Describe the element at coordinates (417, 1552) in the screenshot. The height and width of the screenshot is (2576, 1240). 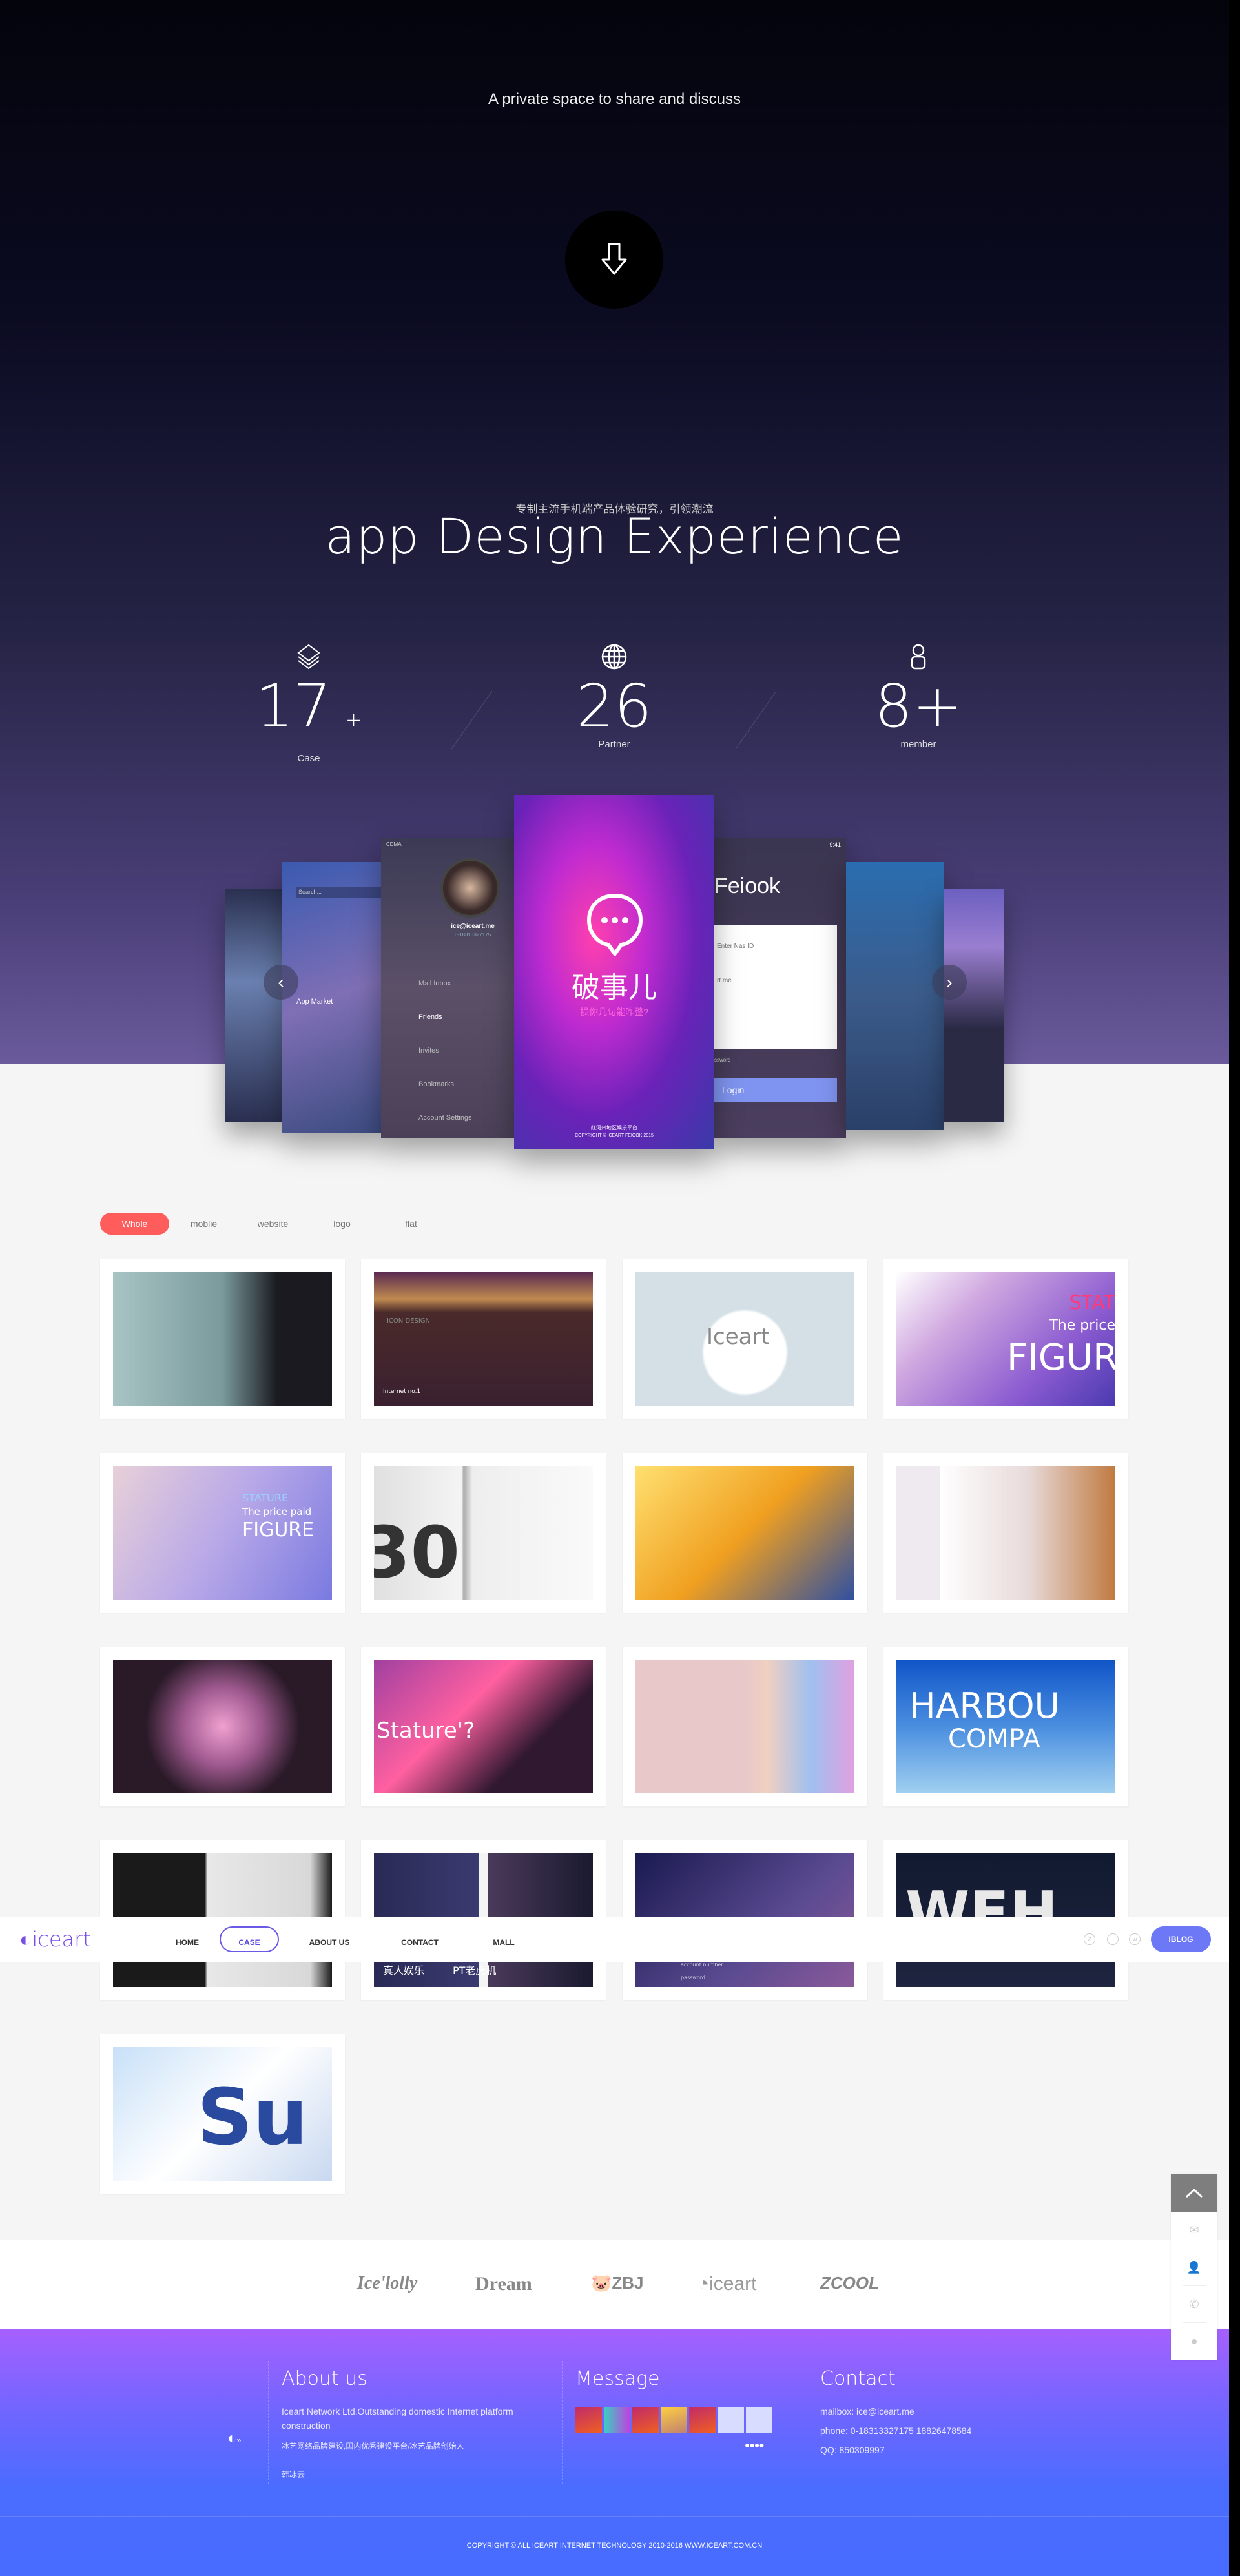
I see `thumbnail-text: 30` at that location.